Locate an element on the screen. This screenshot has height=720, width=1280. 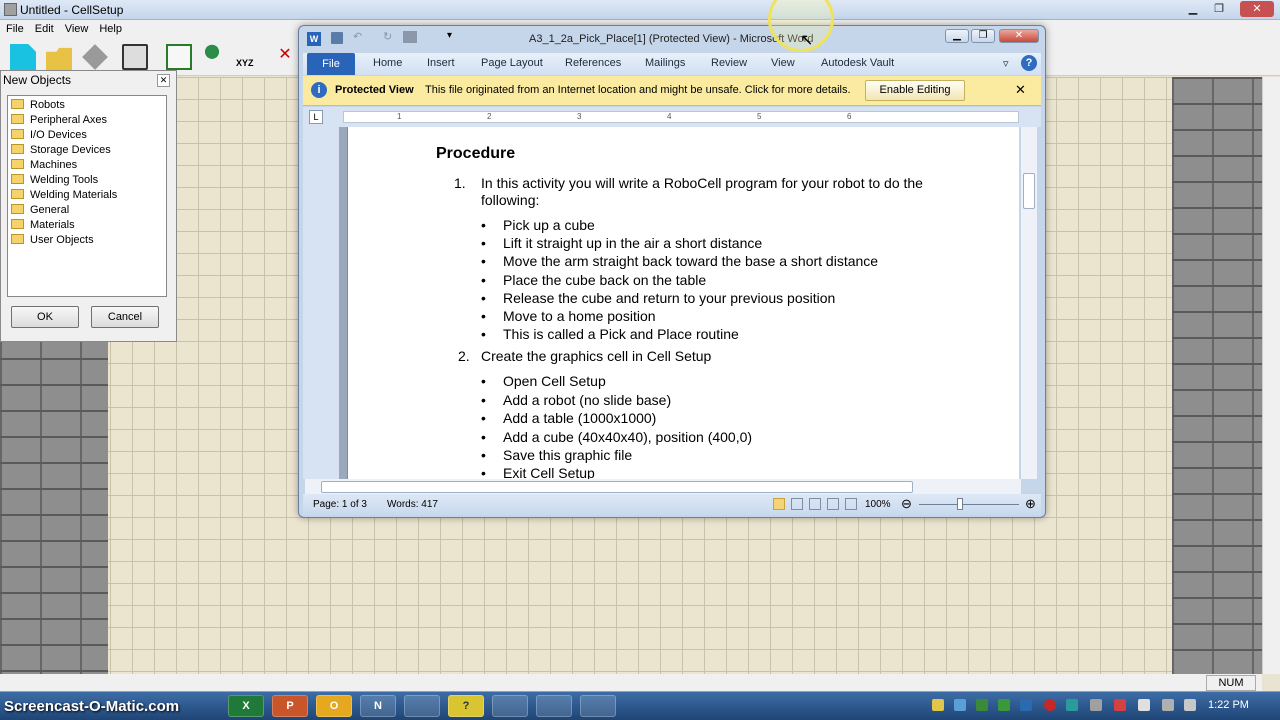
enable-editing-button: Enable Editing is located at coordinates (915, 90).